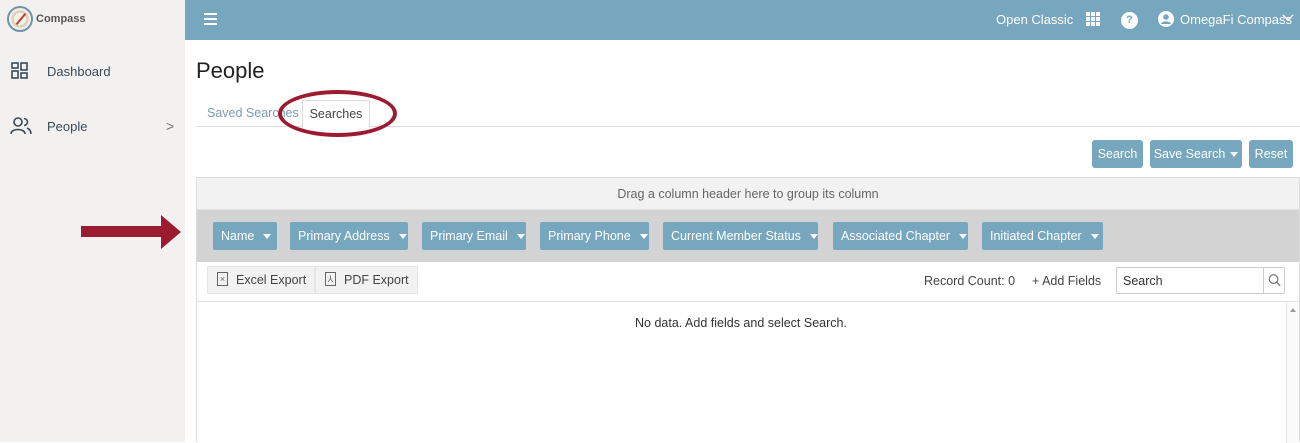 This screenshot has height=443, width=1300. Describe the element at coordinates (742, 20) in the screenshot. I see `top-bar: Open Classic ? OmegaFi Compass` at that location.